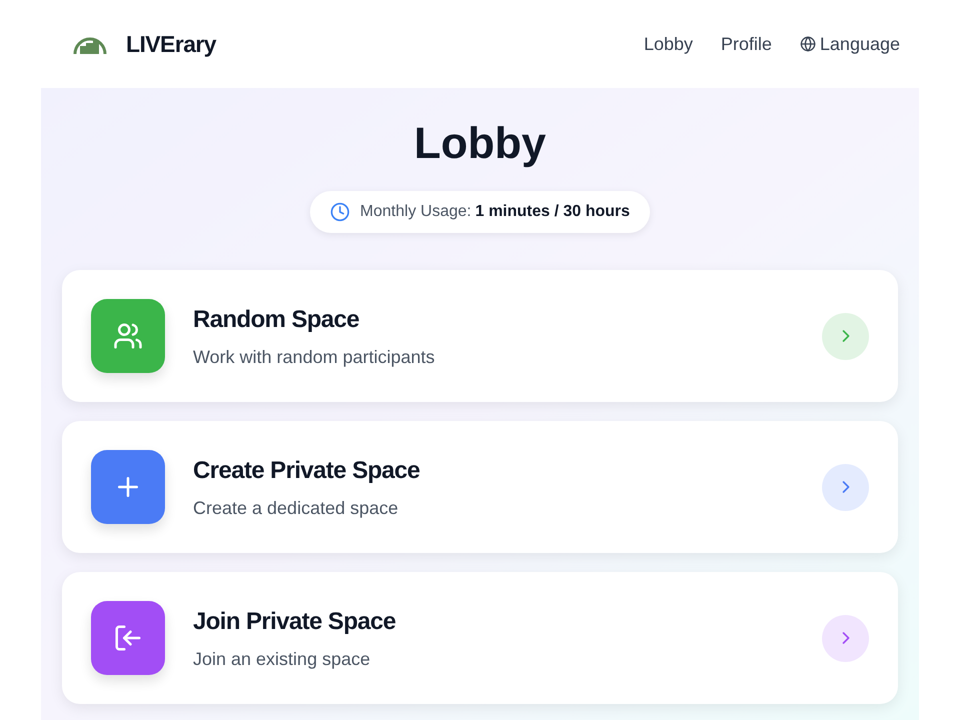 The height and width of the screenshot is (720, 960). Describe the element at coordinates (668, 44) in the screenshot. I see `nav-link: Lobby` at that location.